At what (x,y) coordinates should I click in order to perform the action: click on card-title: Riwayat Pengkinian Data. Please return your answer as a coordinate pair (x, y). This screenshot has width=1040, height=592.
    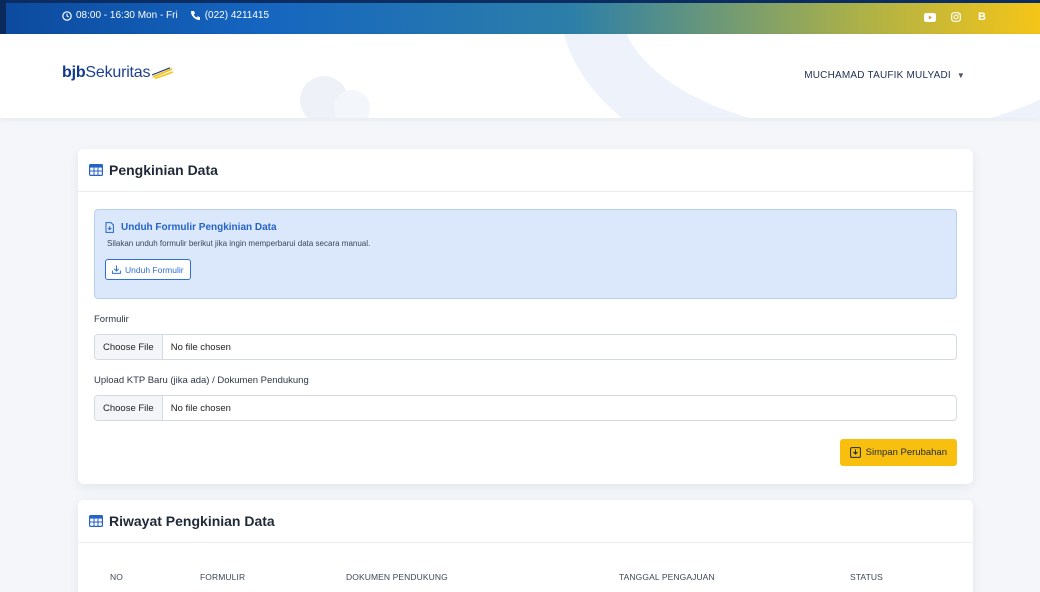
    Looking at the image, I should click on (192, 521).